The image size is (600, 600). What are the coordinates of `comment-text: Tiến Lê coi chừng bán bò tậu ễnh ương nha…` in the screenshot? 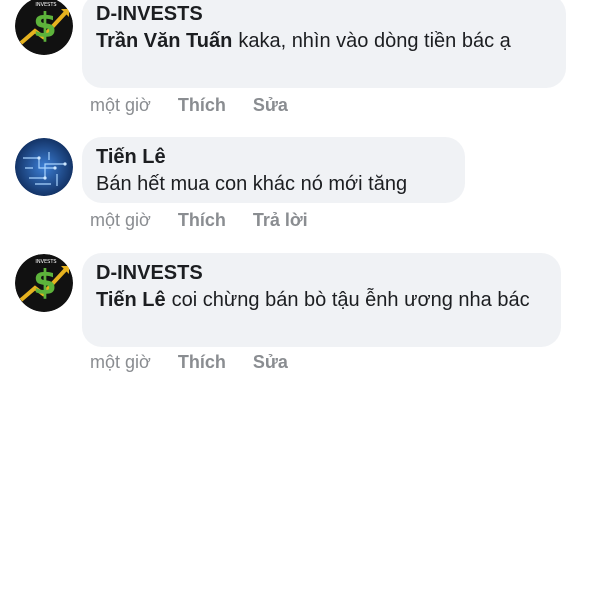 It's located at (321, 300).